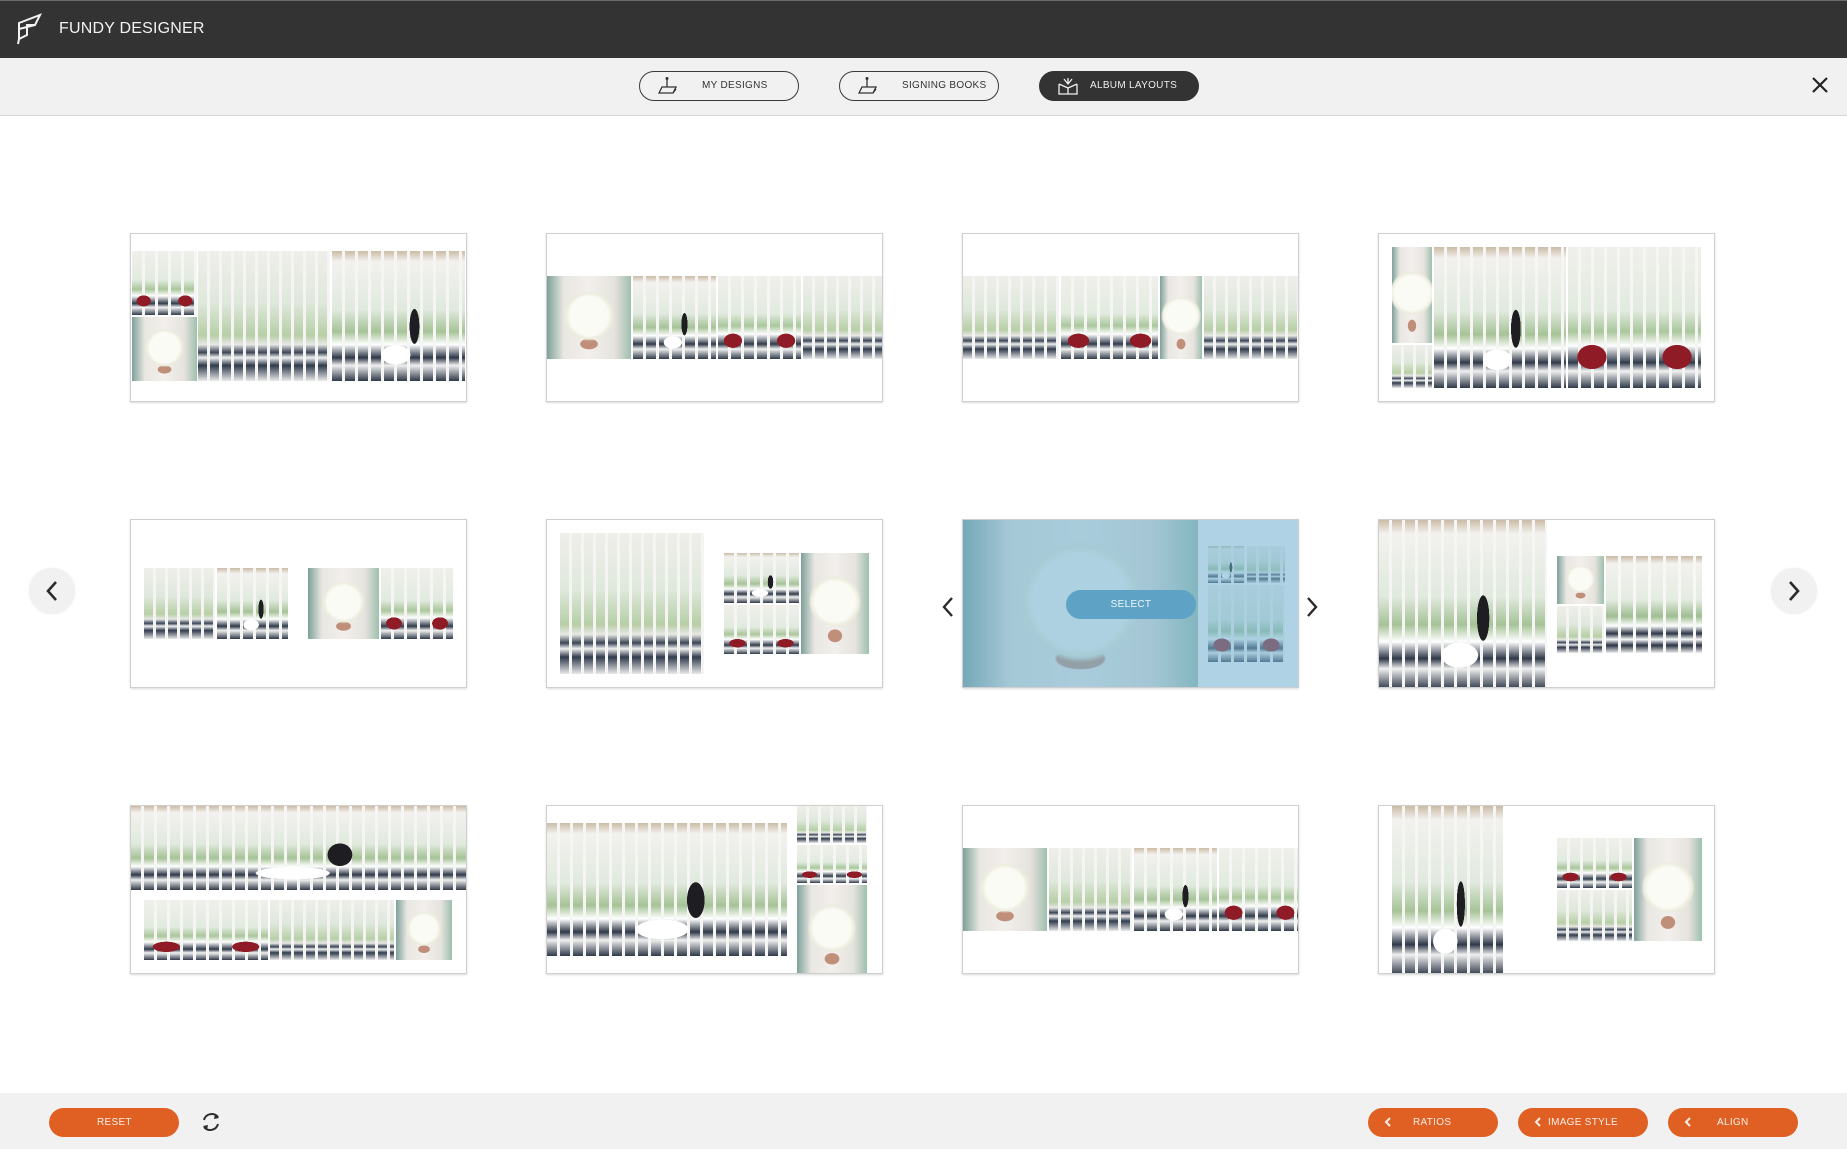  Describe the element at coordinates (923, 29) in the screenshot. I see `title-bar: FUNDY DESIGNER` at that location.